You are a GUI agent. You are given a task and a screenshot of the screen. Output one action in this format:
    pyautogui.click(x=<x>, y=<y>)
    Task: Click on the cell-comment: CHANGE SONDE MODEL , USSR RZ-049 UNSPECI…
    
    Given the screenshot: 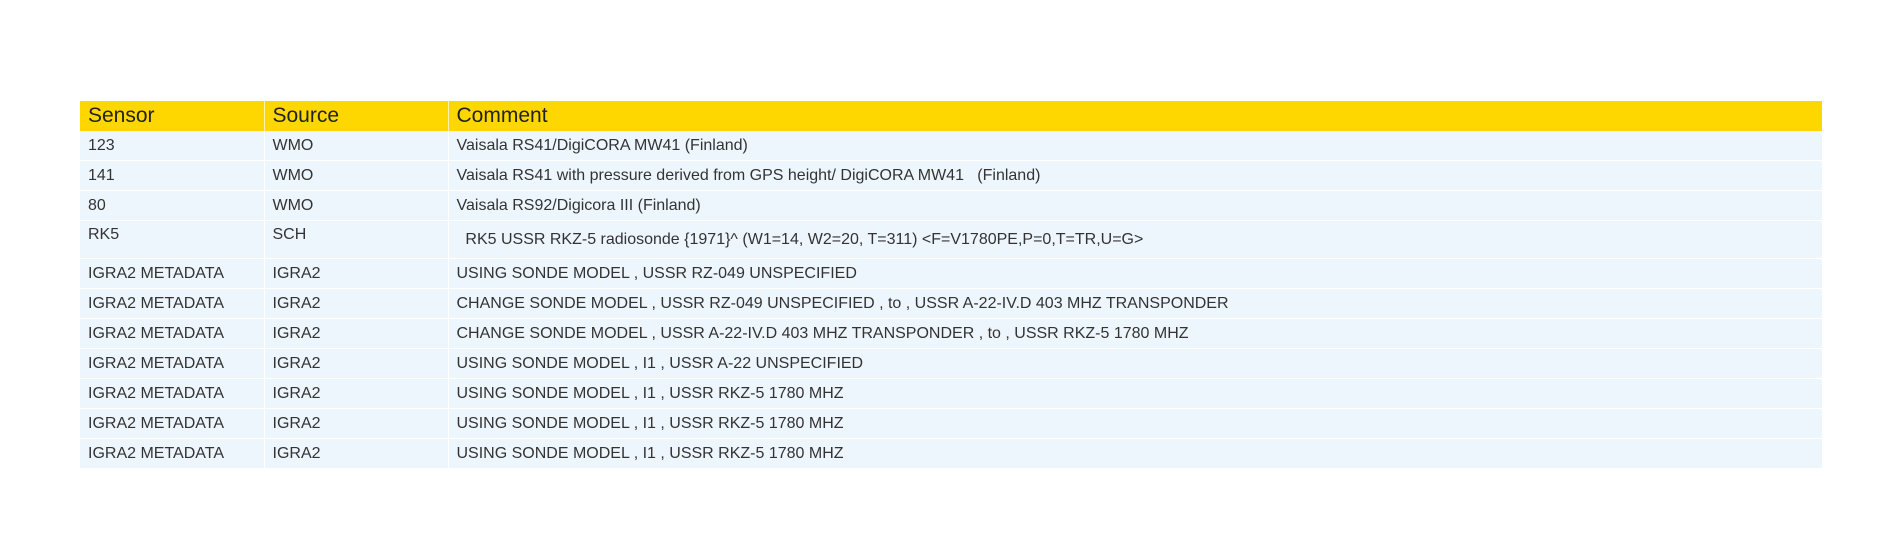 What is the action you would take?
    pyautogui.click(x=1135, y=303)
    